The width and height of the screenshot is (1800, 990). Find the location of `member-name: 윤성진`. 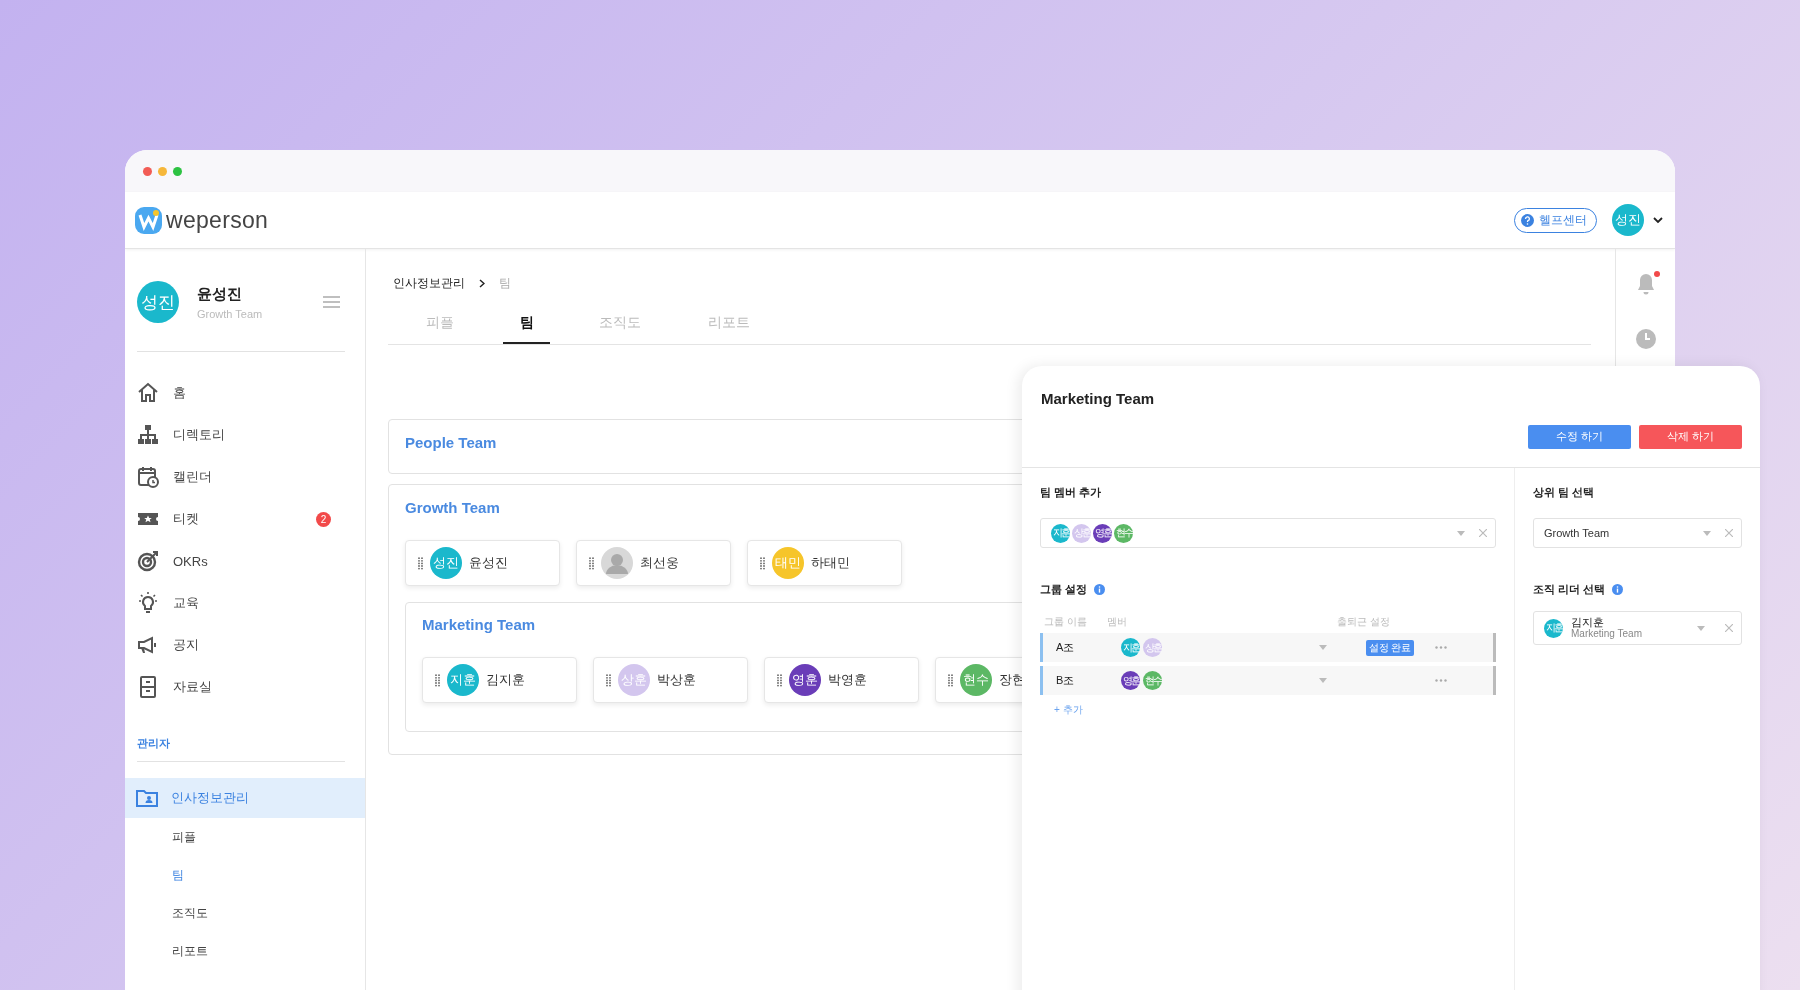

member-name: 윤성진 is located at coordinates (488, 563).